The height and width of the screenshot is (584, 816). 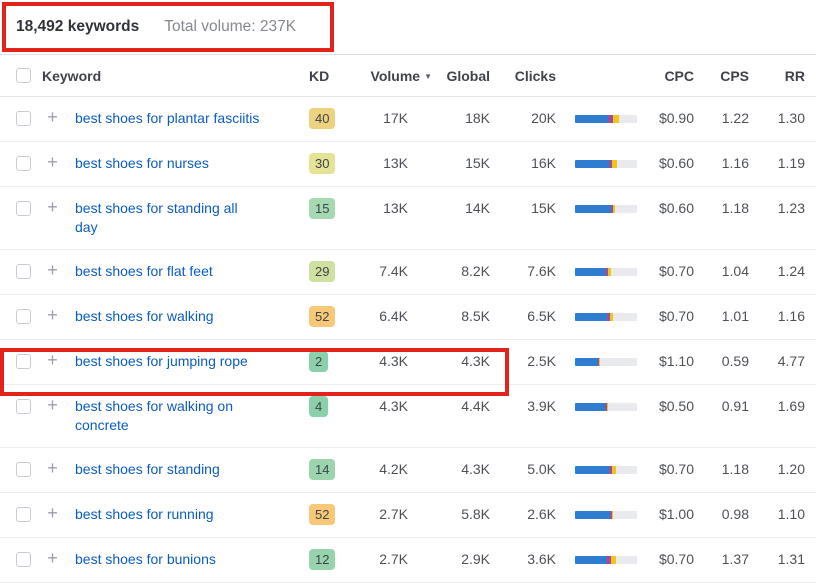 What do you see at coordinates (395, 76) in the screenshot?
I see `column-header-volume: Volume ▼` at bounding box center [395, 76].